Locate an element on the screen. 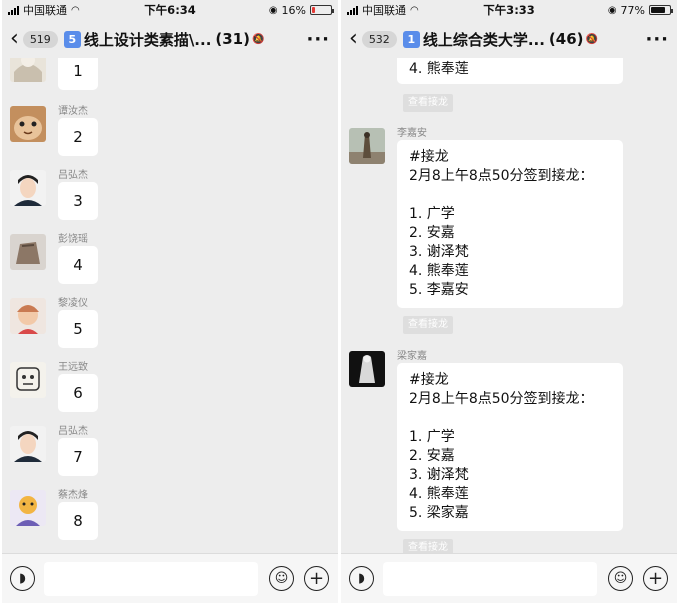 The height and width of the screenshot is (603, 677). sender-name: 彭饶瑶 is located at coordinates (73, 239).